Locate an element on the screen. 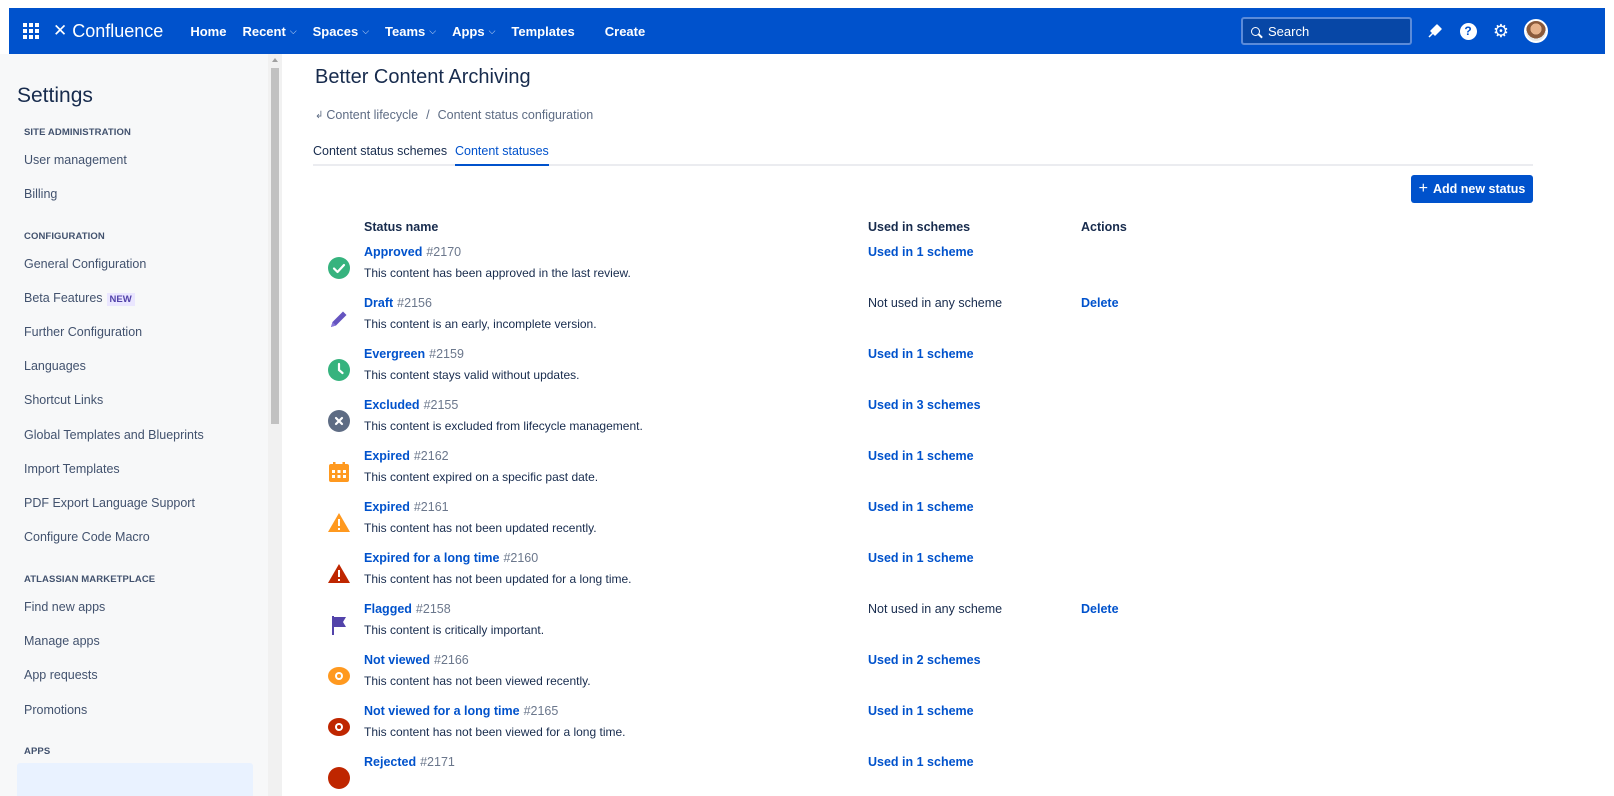 This screenshot has width=1614, height=796. status-name-link: Not viewed is located at coordinates (397, 660).